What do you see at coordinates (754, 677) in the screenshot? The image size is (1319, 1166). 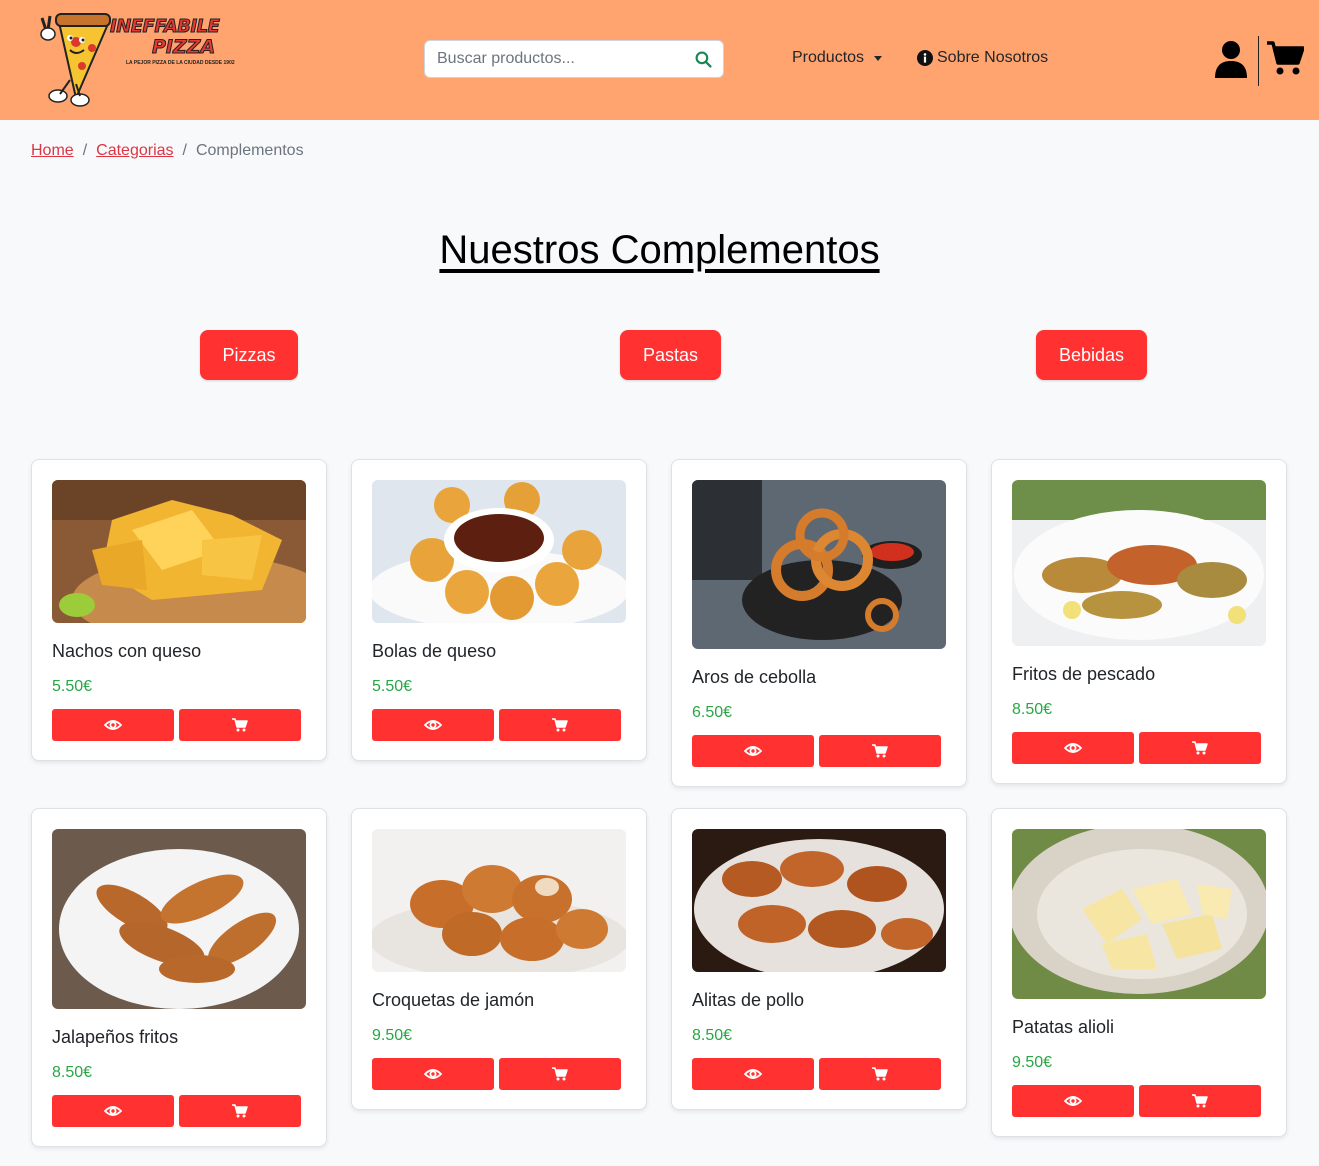 I see `product-name: Aros de cebolla` at bounding box center [754, 677].